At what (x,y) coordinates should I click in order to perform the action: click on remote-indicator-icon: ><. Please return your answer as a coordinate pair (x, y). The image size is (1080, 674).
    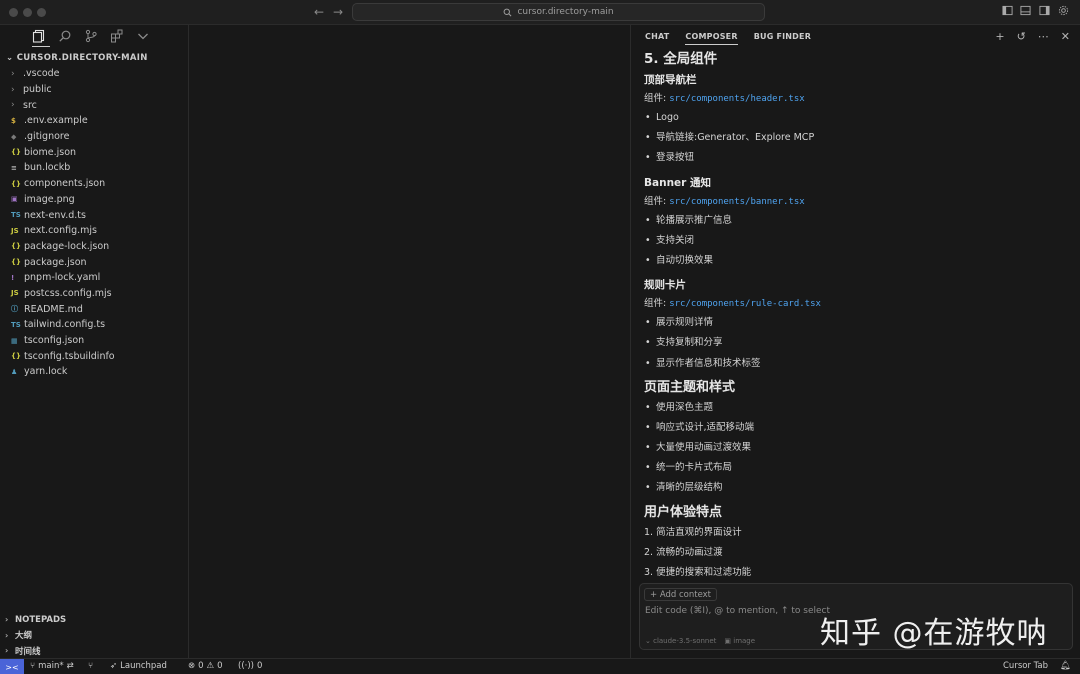
    Looking at the image, I should click on (12, 666).